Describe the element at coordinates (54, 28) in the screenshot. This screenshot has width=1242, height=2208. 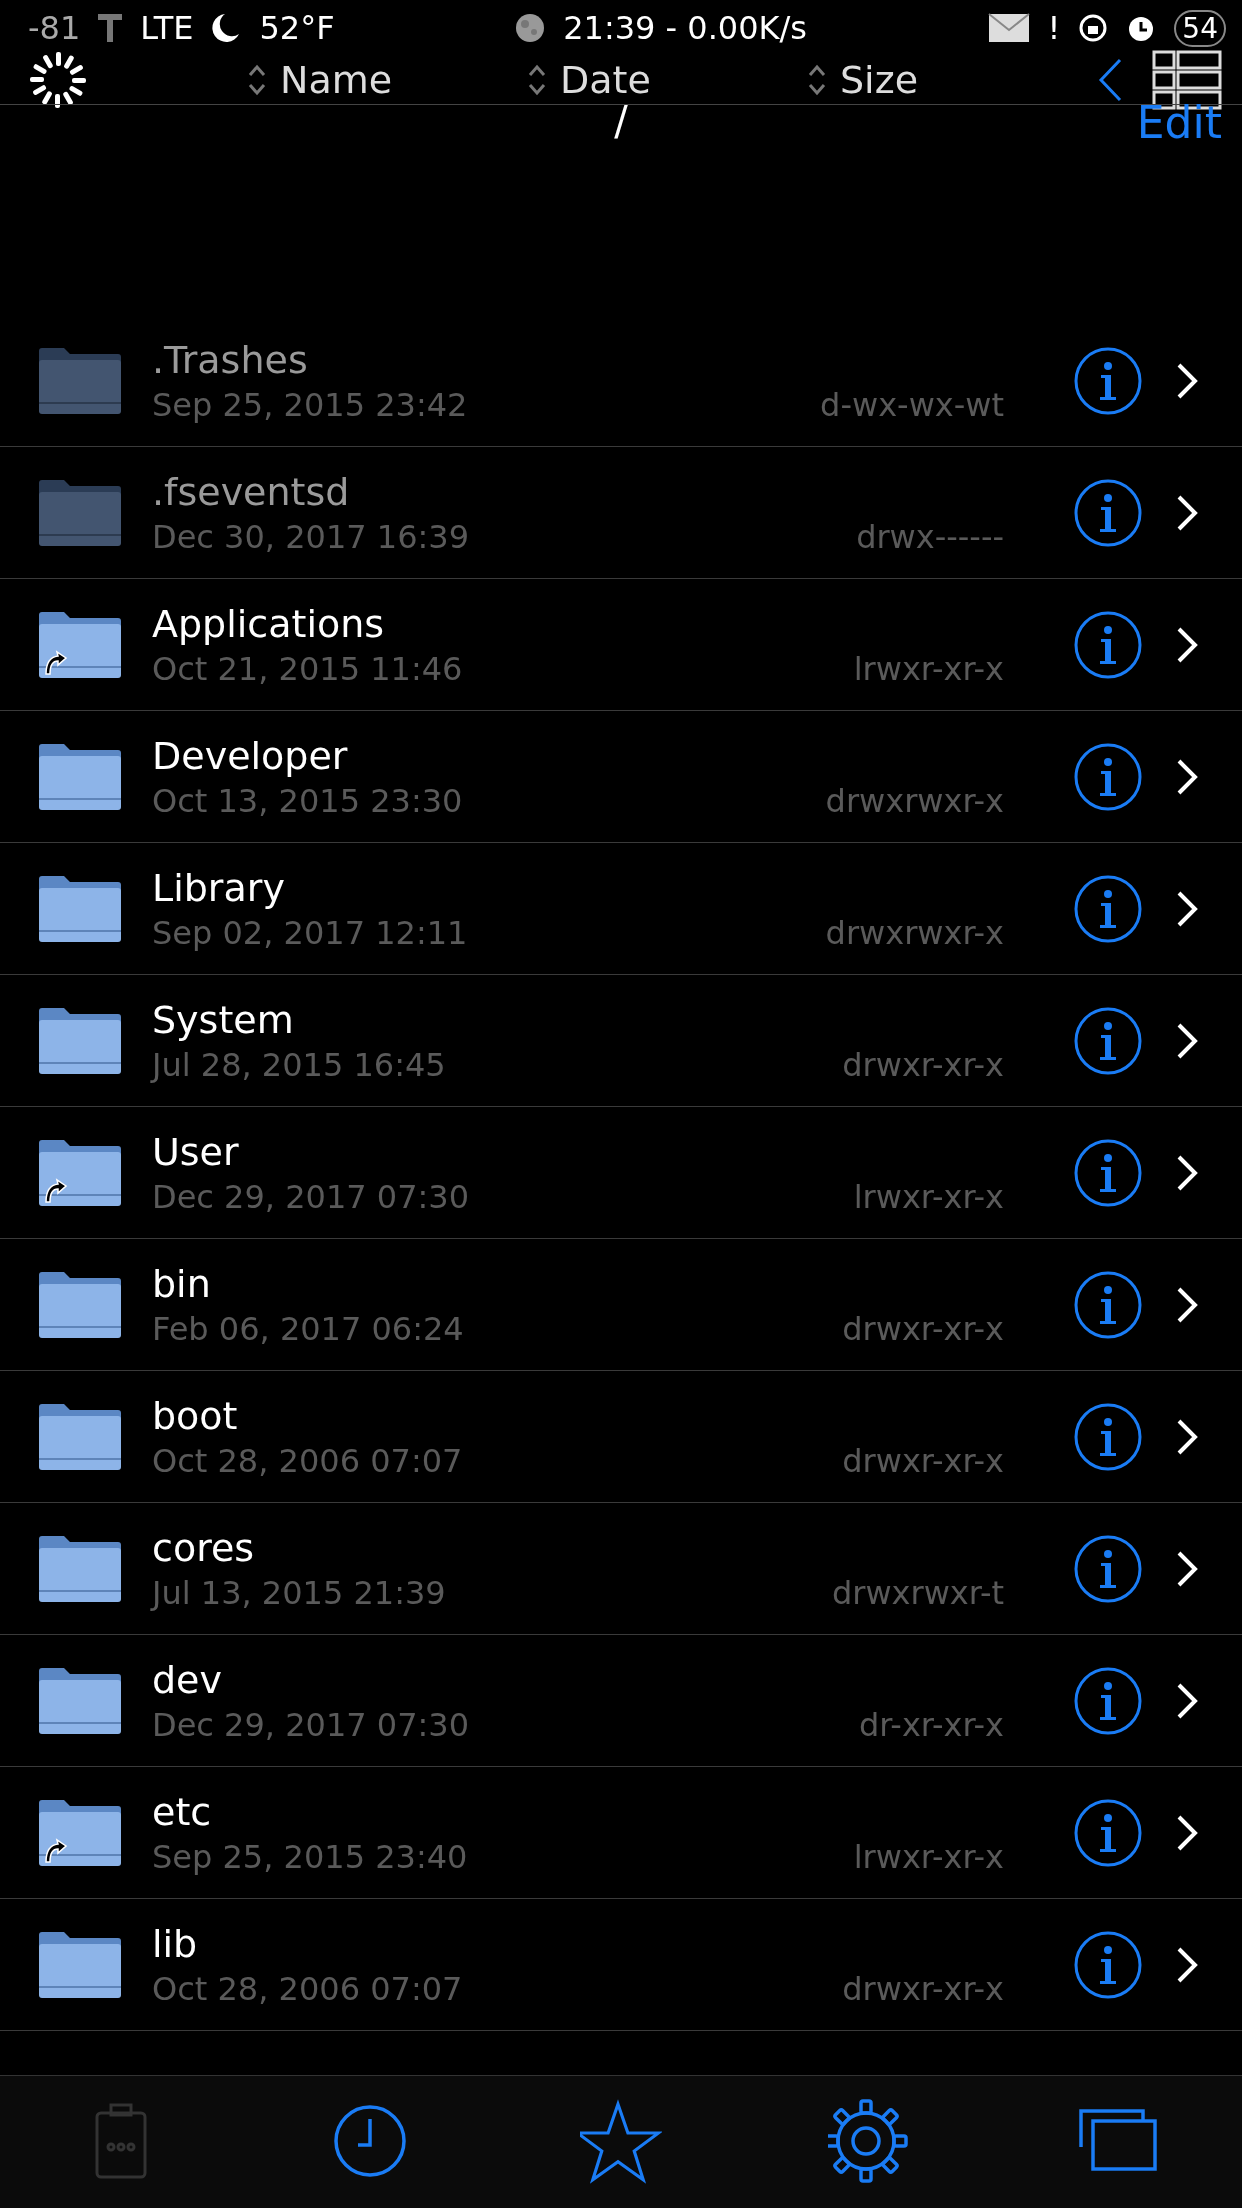
I see `signal-strength: -81` at that location.